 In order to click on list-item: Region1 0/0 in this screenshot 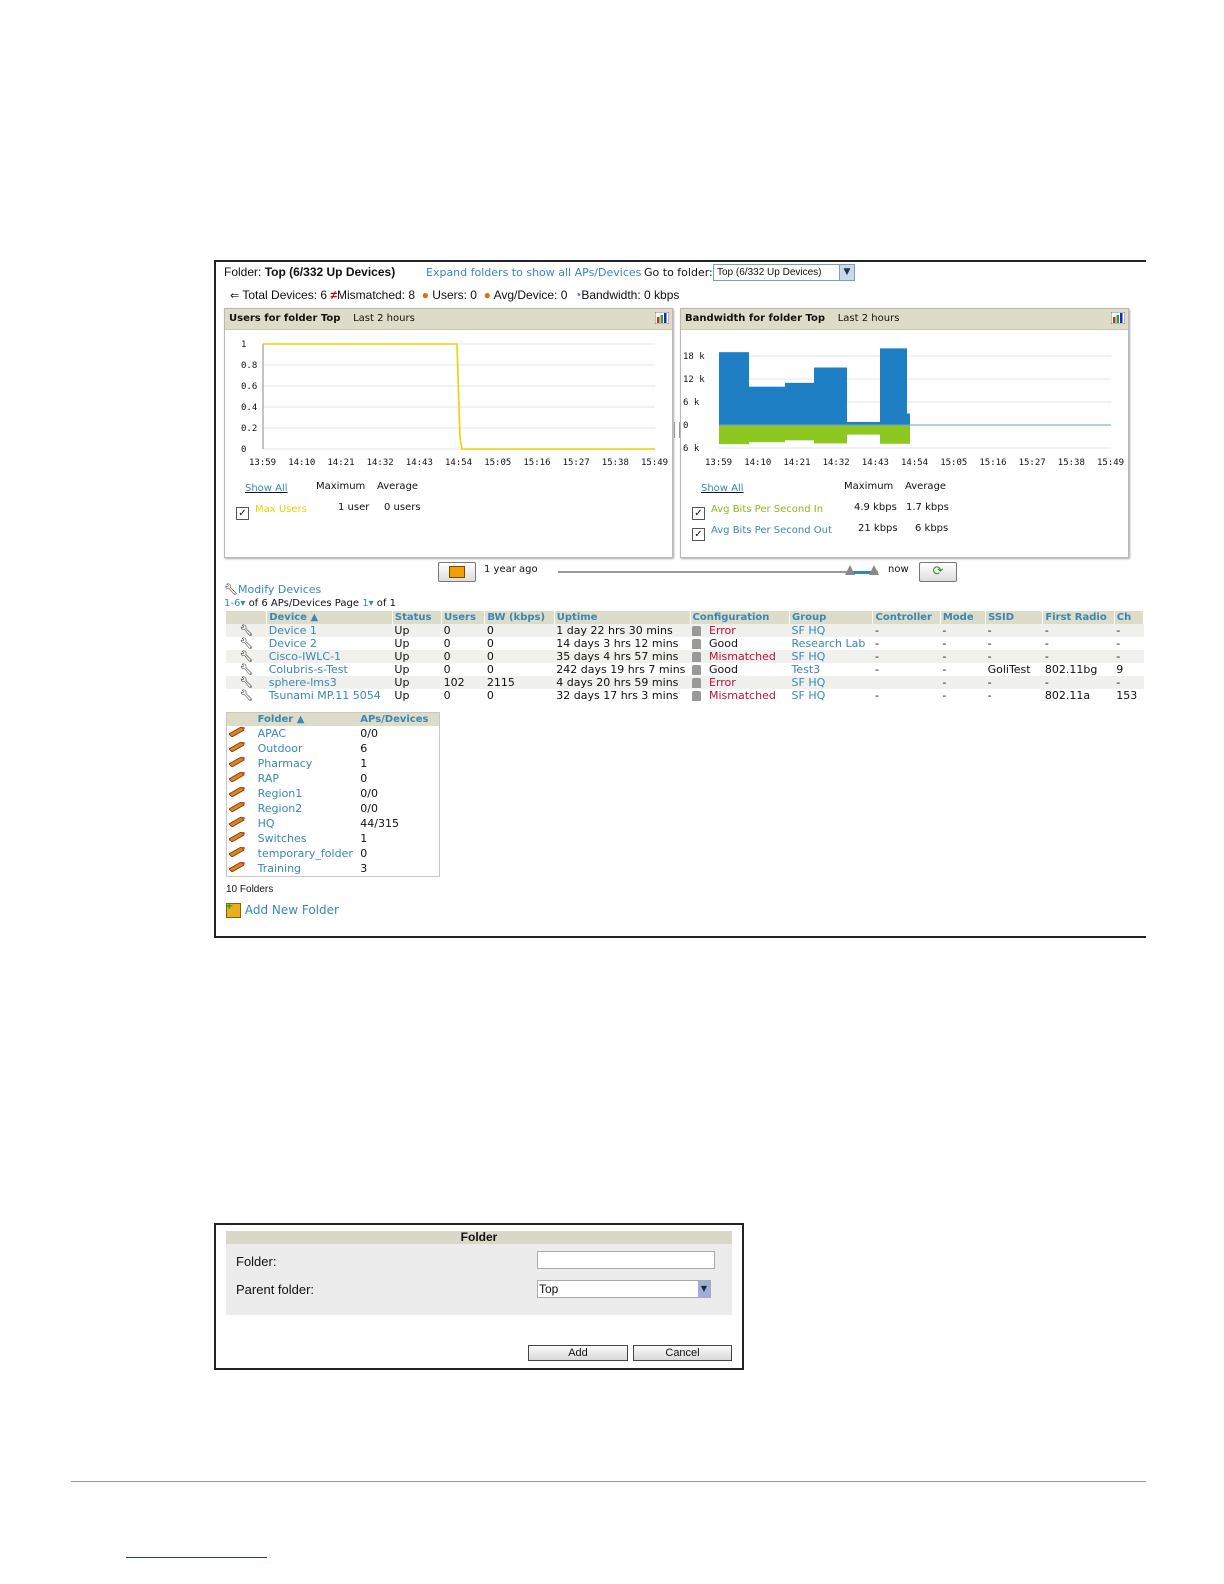, I will do `click(333, 793)`.